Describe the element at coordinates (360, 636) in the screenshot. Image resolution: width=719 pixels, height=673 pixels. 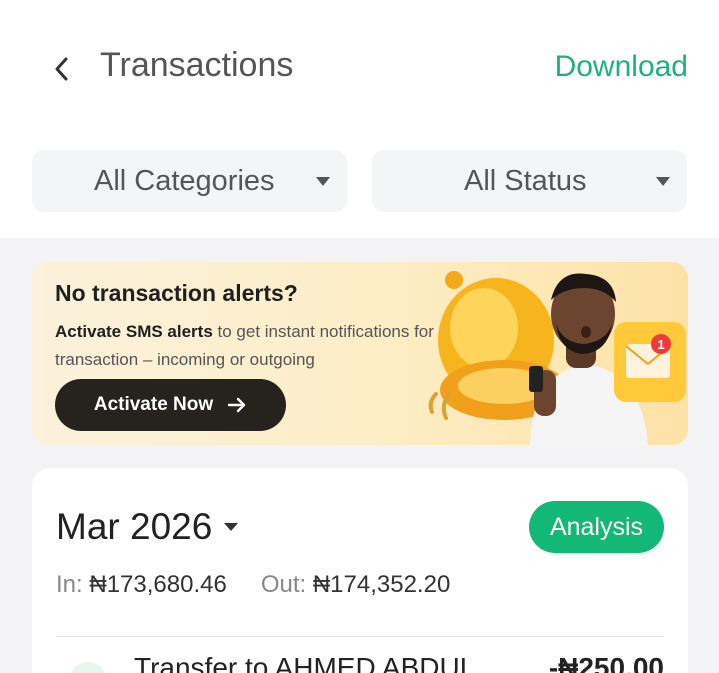
I see `divider` at that location.